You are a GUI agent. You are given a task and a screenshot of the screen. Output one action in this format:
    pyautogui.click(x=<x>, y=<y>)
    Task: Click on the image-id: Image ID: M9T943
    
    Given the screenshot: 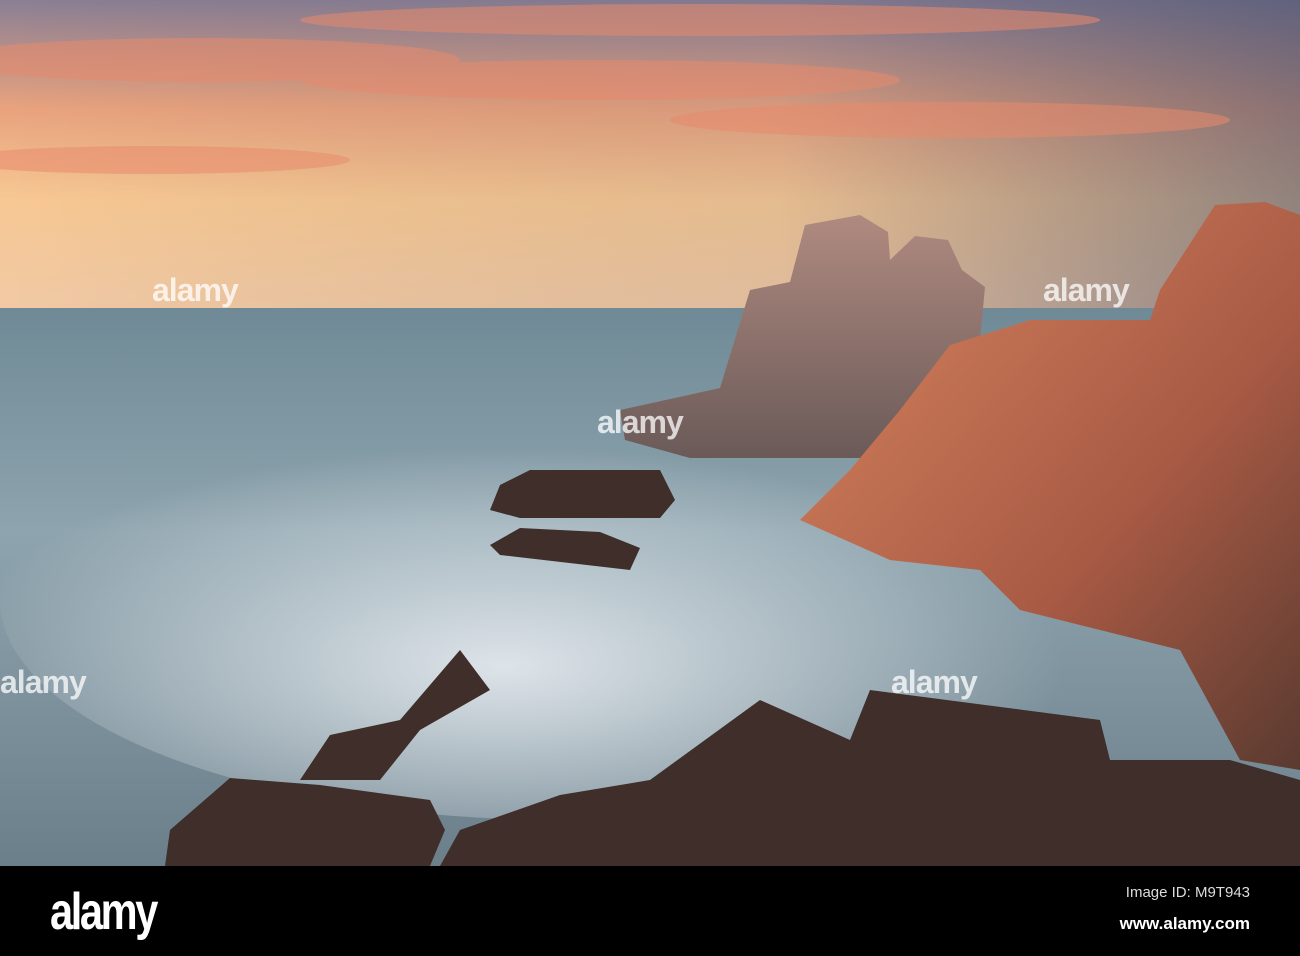 What is the action you would take?
    pyautogui.click(x=1187, y=892)
    